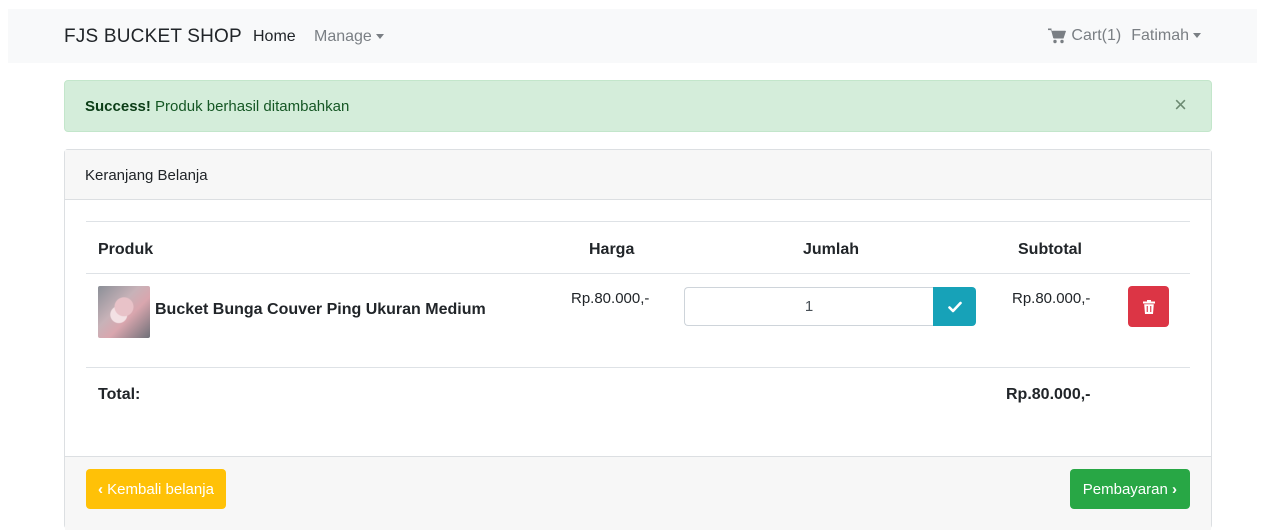 The height and width of the screenshot is (530, 1261). I want to click on product-name: Bucket Bunga Couver Ping Ukuran Medium, so click(320, 309).